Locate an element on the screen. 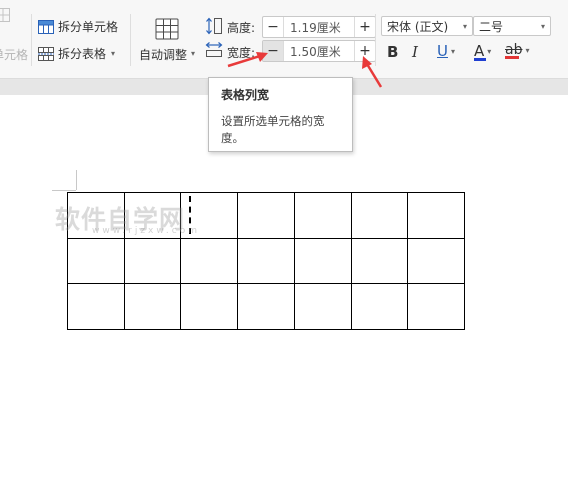  tooltip-body: 设置所选单元格的宽度。 is located at coordinates (273, 129).